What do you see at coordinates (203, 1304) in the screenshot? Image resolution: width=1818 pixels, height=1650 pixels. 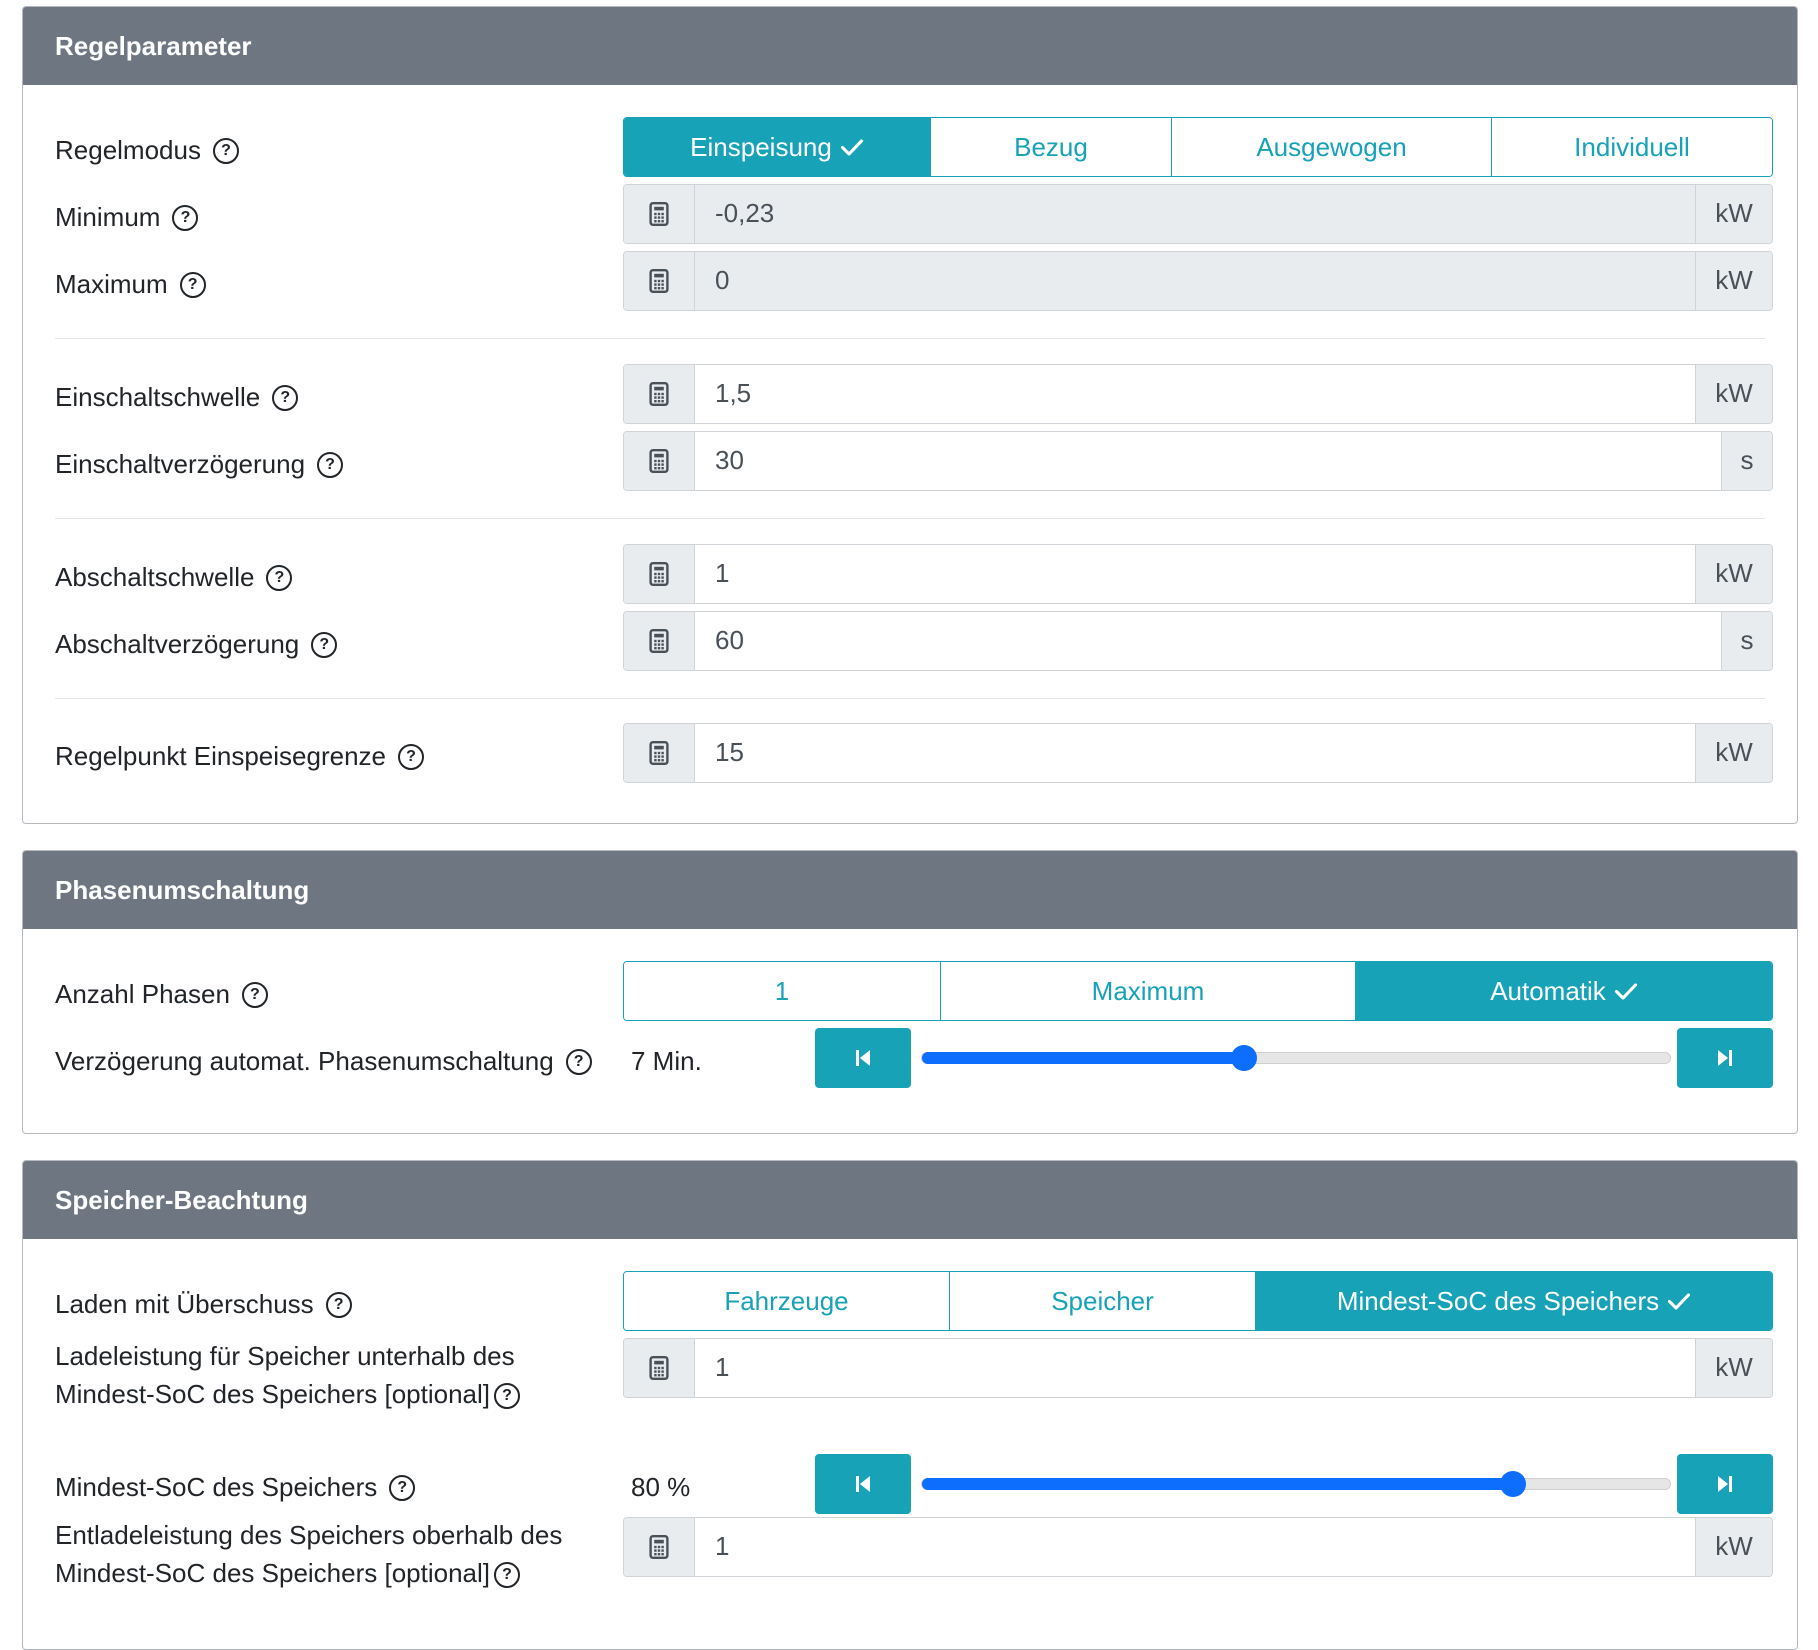 I see `laden-mit-ueberschuss-label: Laden mit Überschuss ?` at bounding box center [203, 1304].